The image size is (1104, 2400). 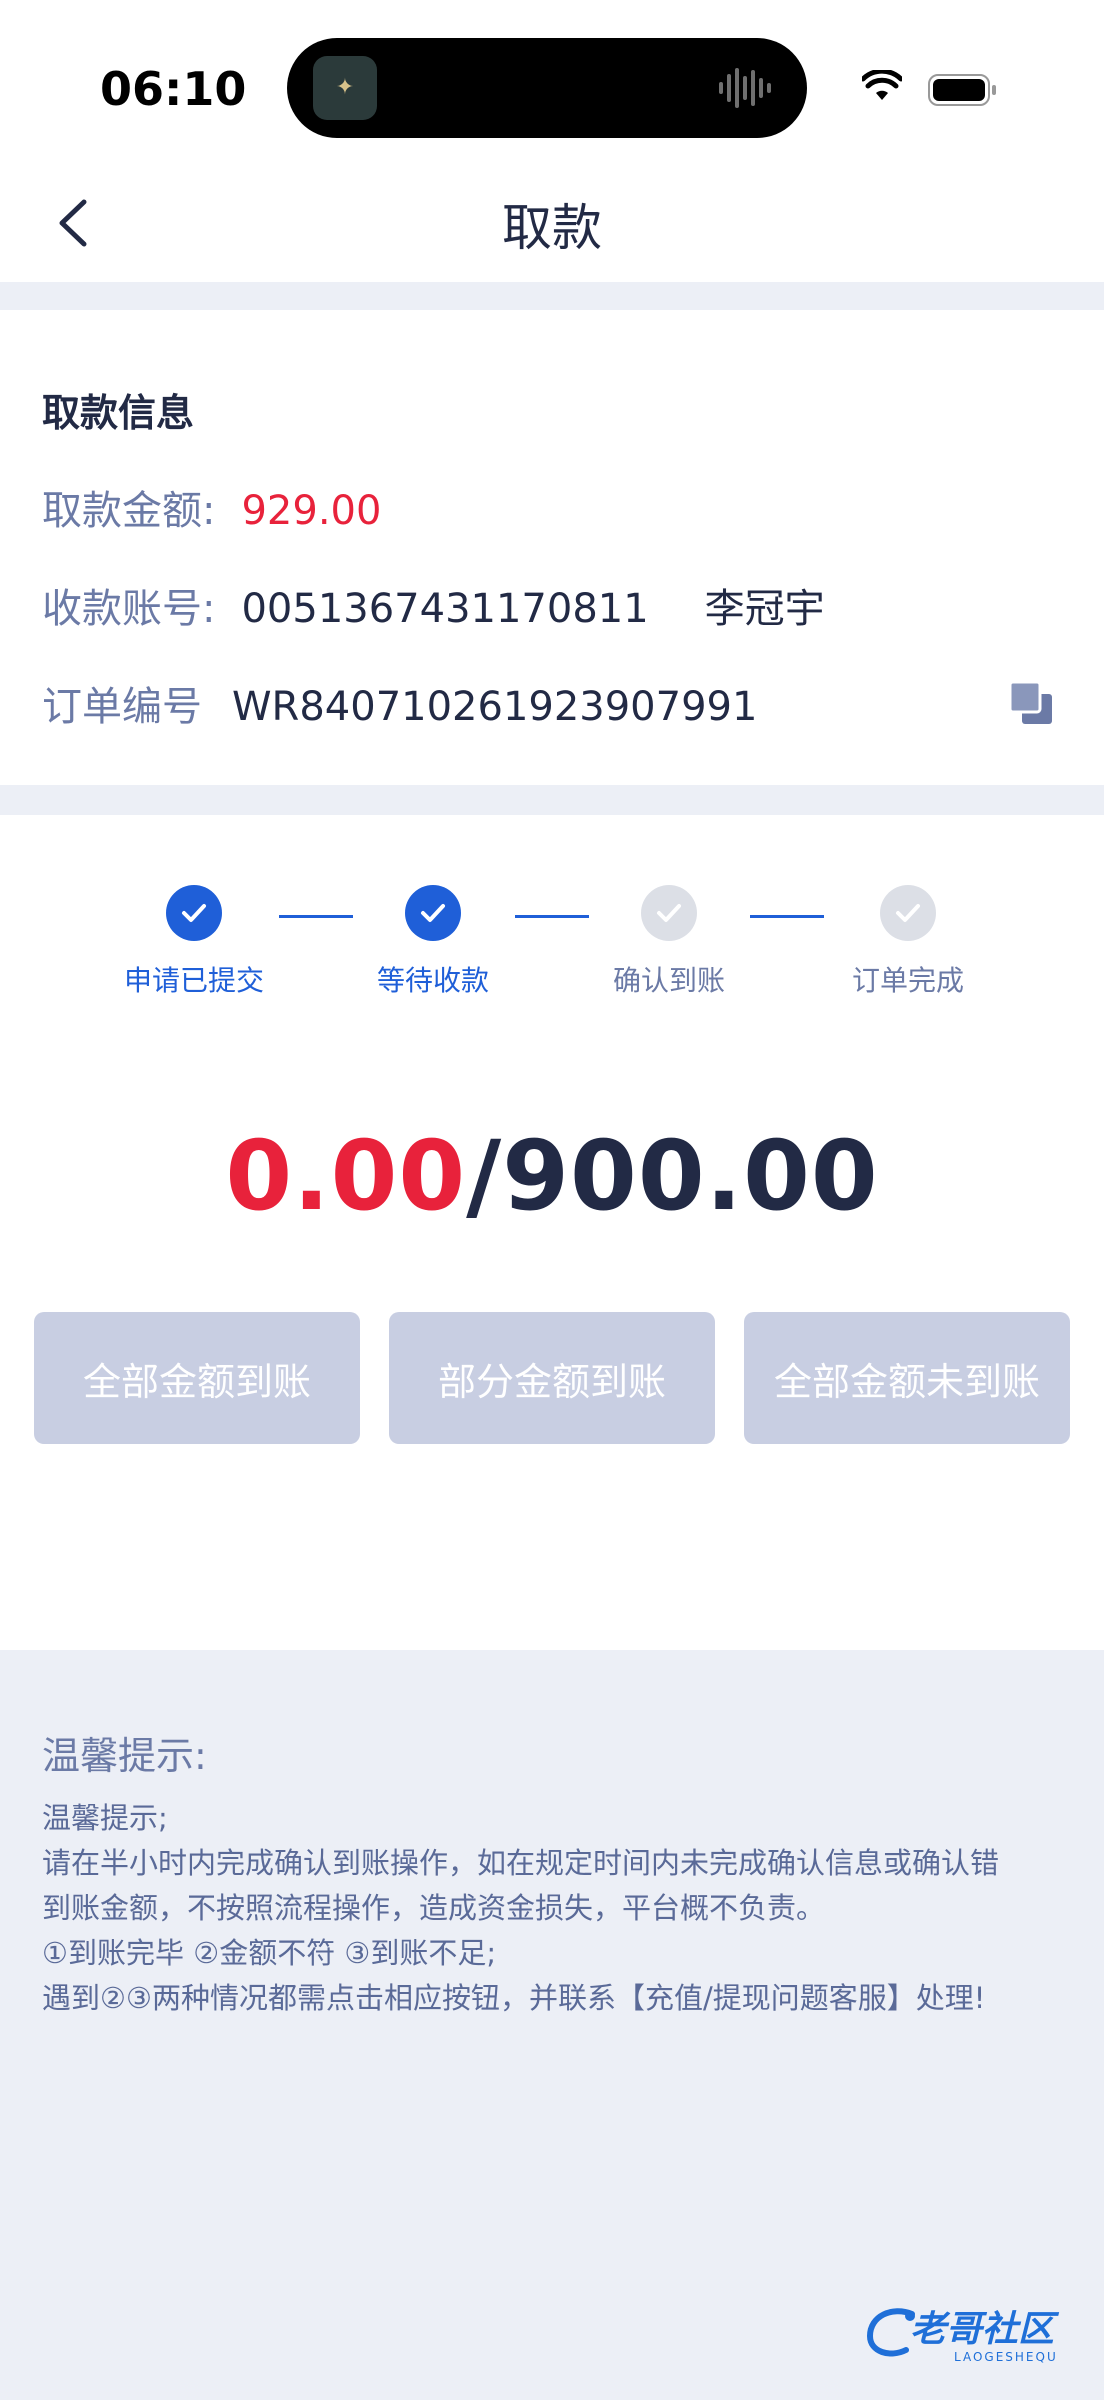 I want to click on account-label: 收款账号:, so click(x=129, y=609).